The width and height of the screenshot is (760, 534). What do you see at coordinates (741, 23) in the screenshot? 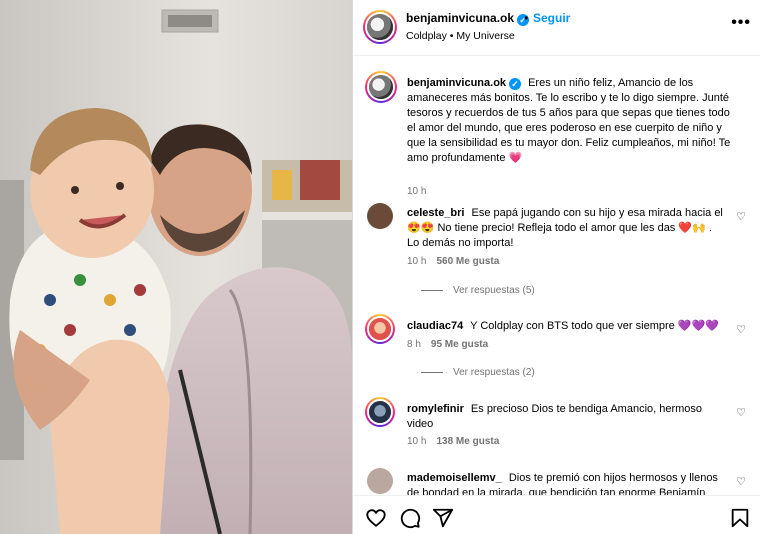
I see `more-options-icon: •••` at bounding box center [741, 23].